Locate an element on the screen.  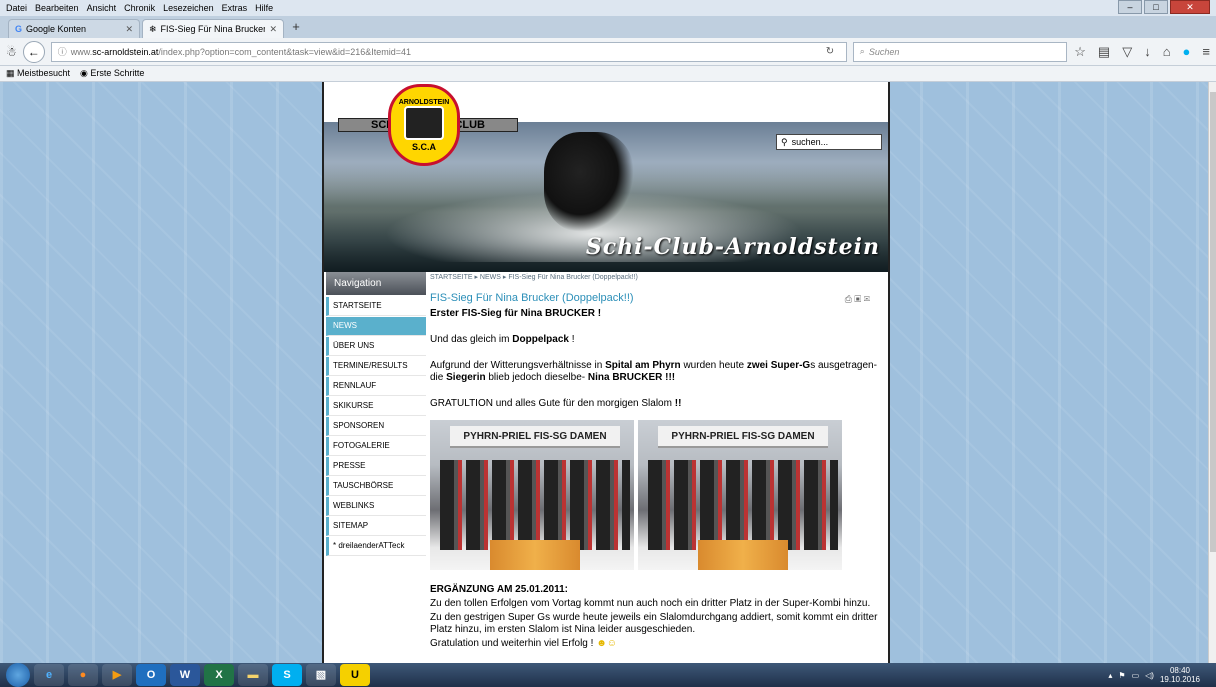
club-crest-logo: ARNOLDSTEIN S.C.A is located at coordinates (424, 125).